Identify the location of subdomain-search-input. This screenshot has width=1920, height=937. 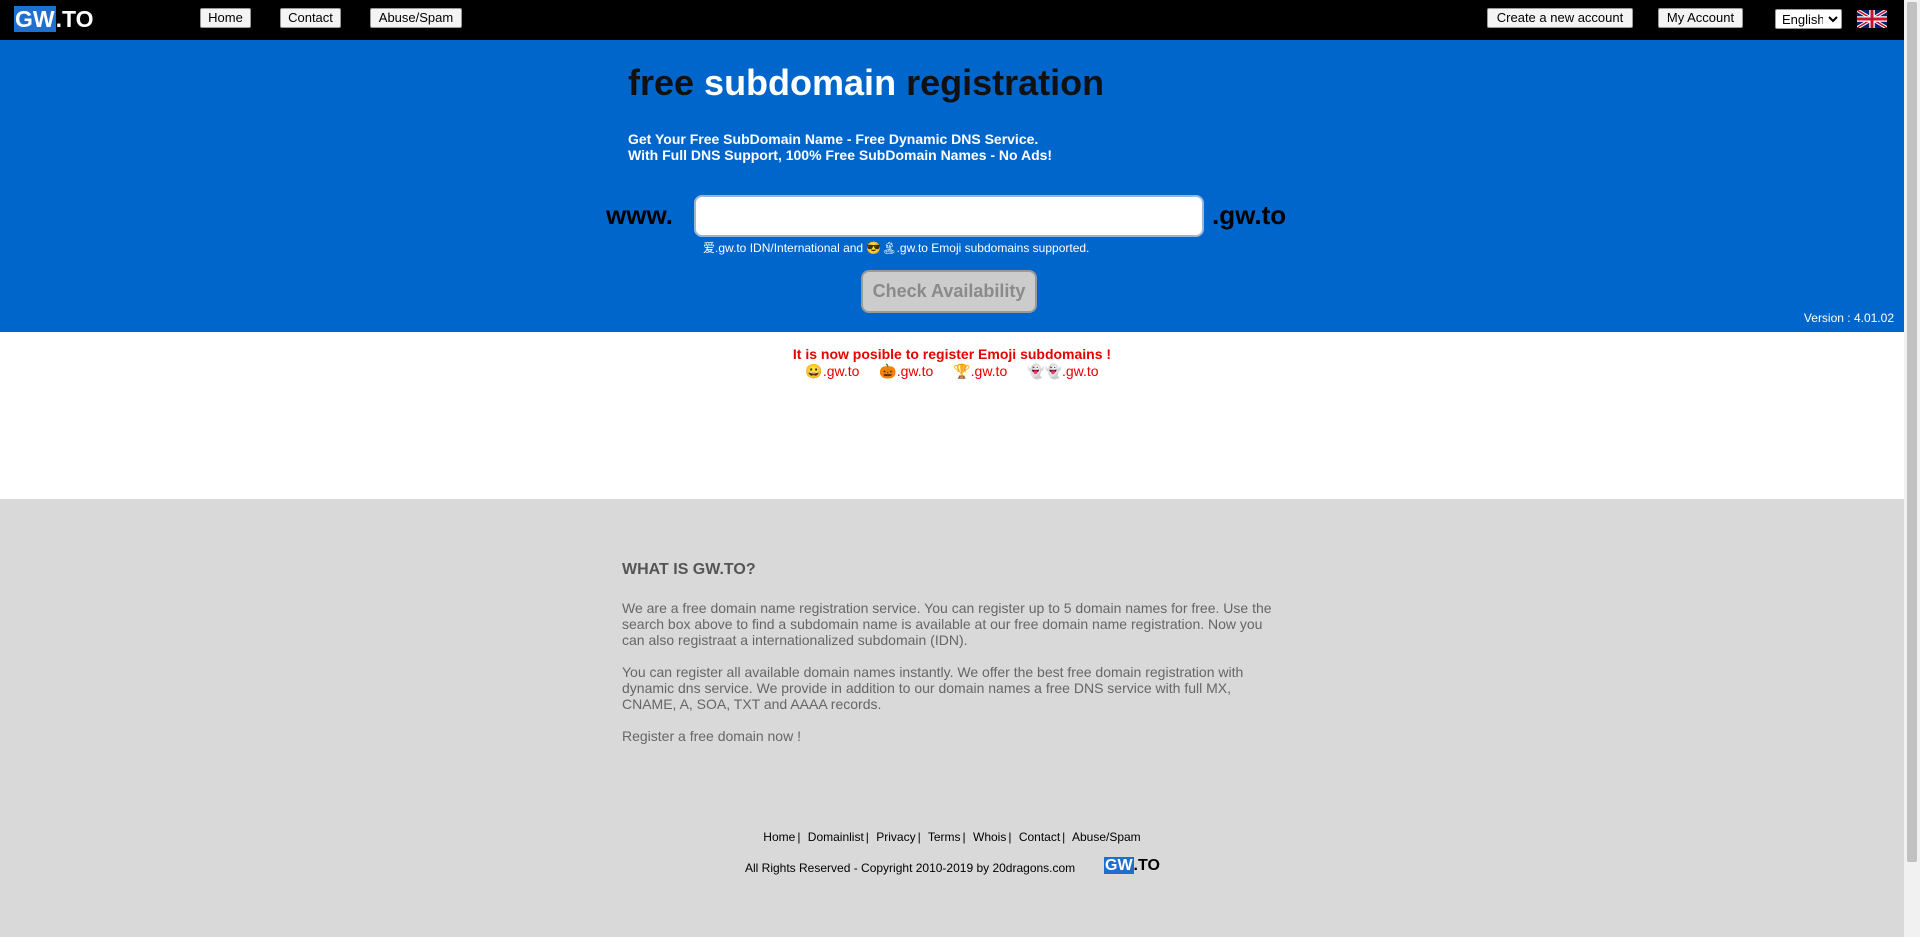
(949, 216).